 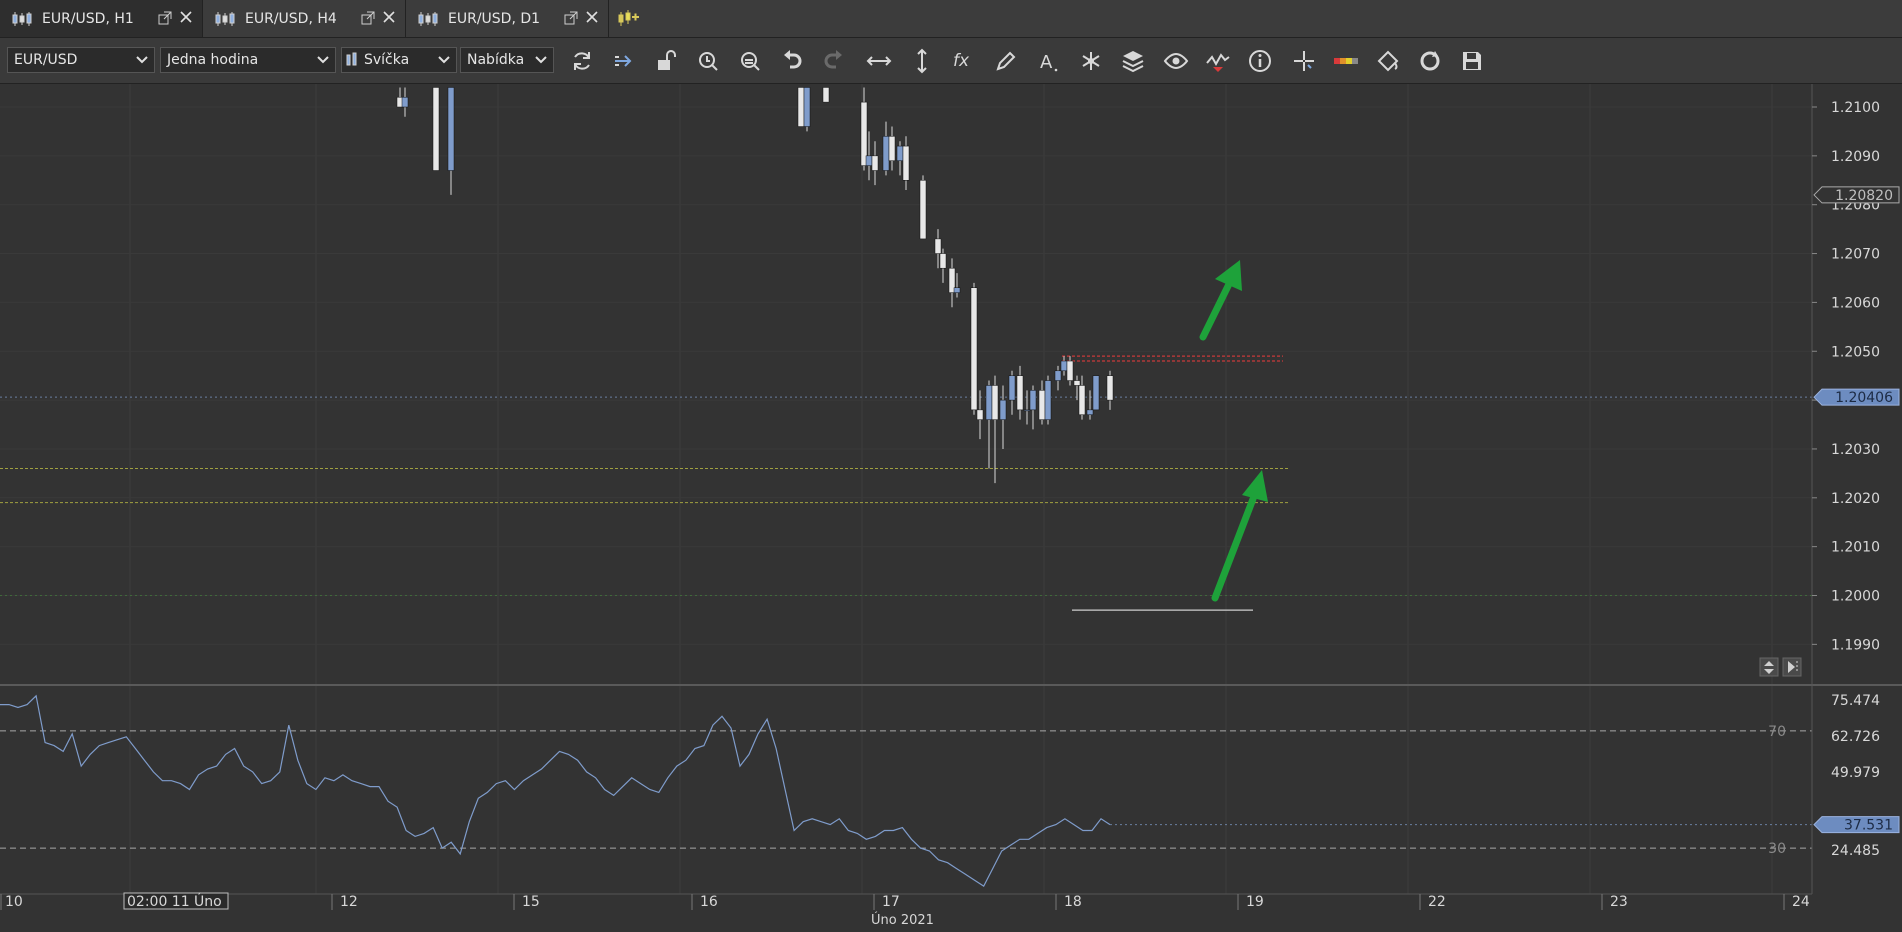 What do you see at coordinates (1346, 61) in the screenshot?
I see `color-bar-icon` at bounding box center [1346, 61].